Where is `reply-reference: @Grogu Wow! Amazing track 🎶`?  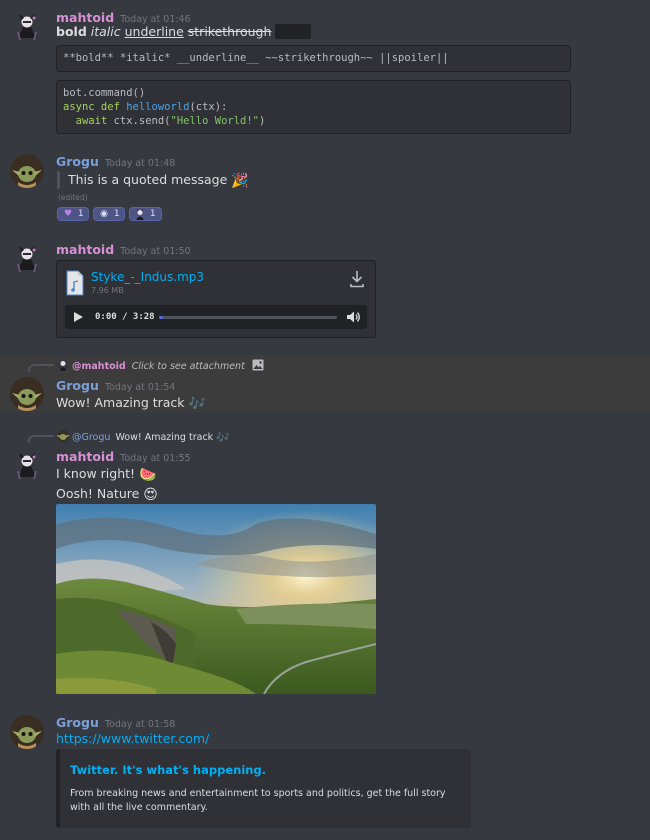
reply-reference: @Grogu Wow! Amazing track 🎶 is located at coordinates (143, 437).